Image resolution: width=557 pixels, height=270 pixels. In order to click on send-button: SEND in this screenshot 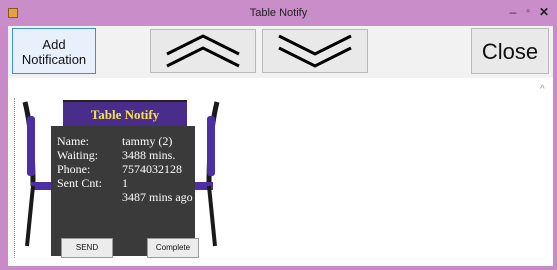, I will do `click(87, 248)`.